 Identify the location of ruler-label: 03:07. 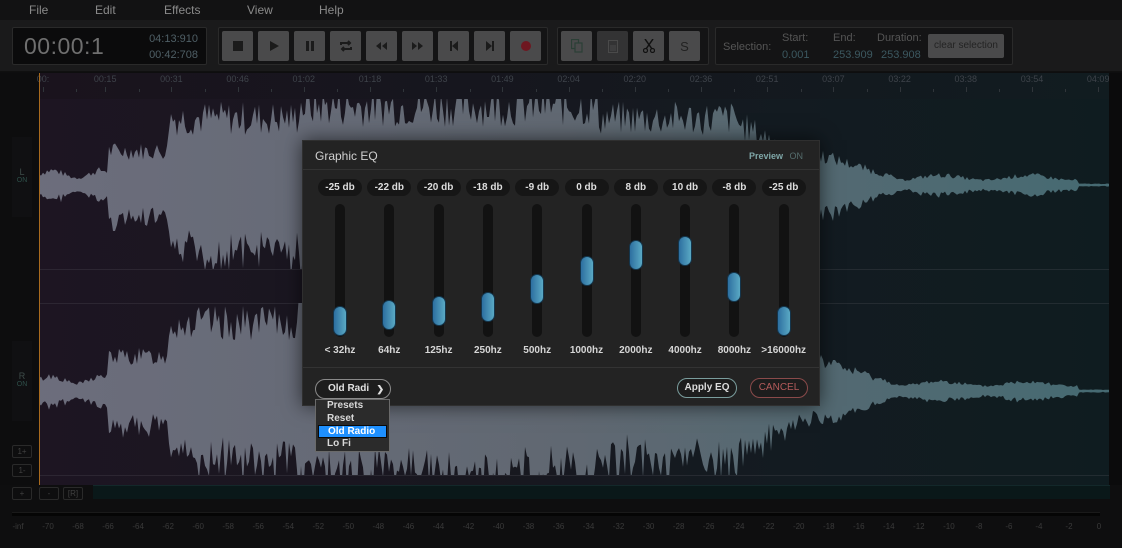
(833, 79).